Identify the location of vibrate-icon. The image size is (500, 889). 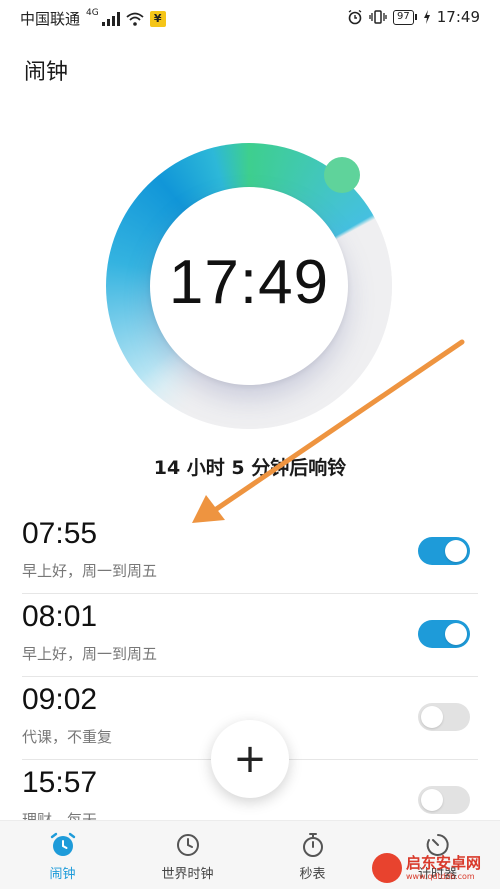
(378, 17).